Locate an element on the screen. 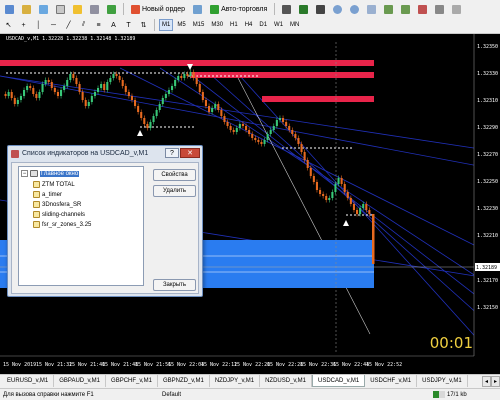 The width and height of the screenshot is (500, 400). indicator-item: fsr_sr_zones_3.25 is located at coordinates (62, 224).